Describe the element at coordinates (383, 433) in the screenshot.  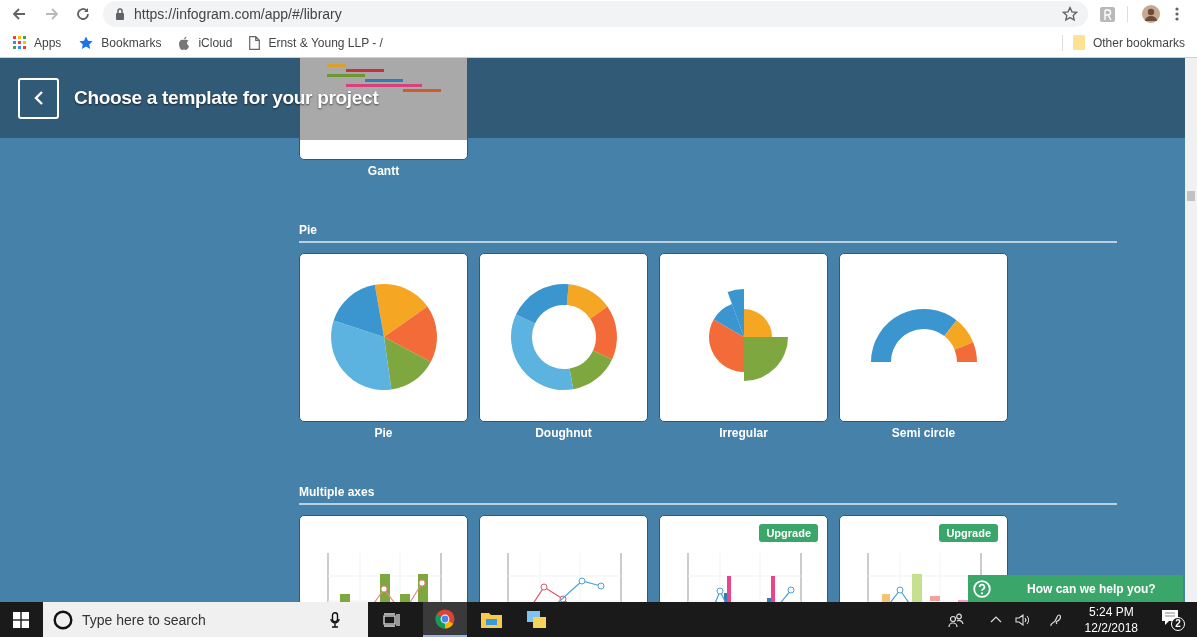
I see `template-label: Pie` at that location.